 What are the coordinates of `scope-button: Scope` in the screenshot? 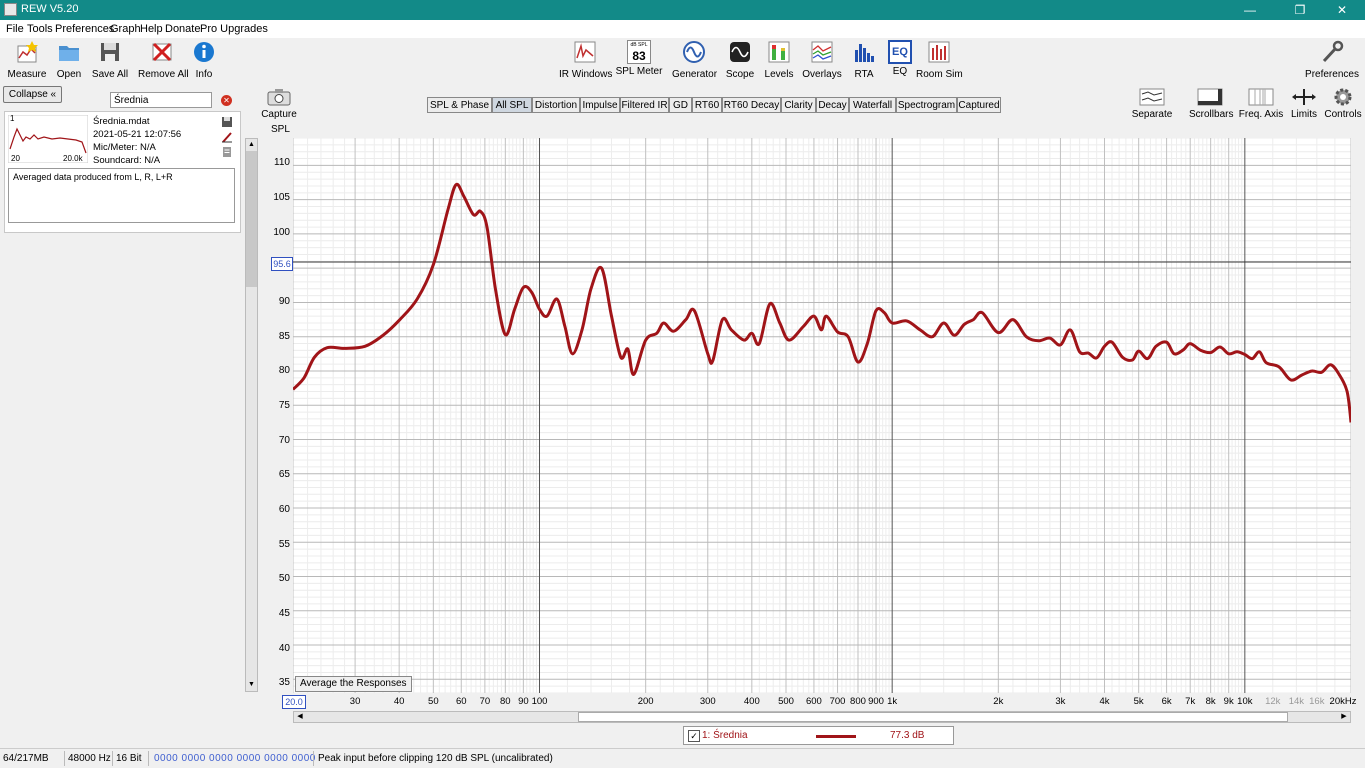 It's located at (740, 60).